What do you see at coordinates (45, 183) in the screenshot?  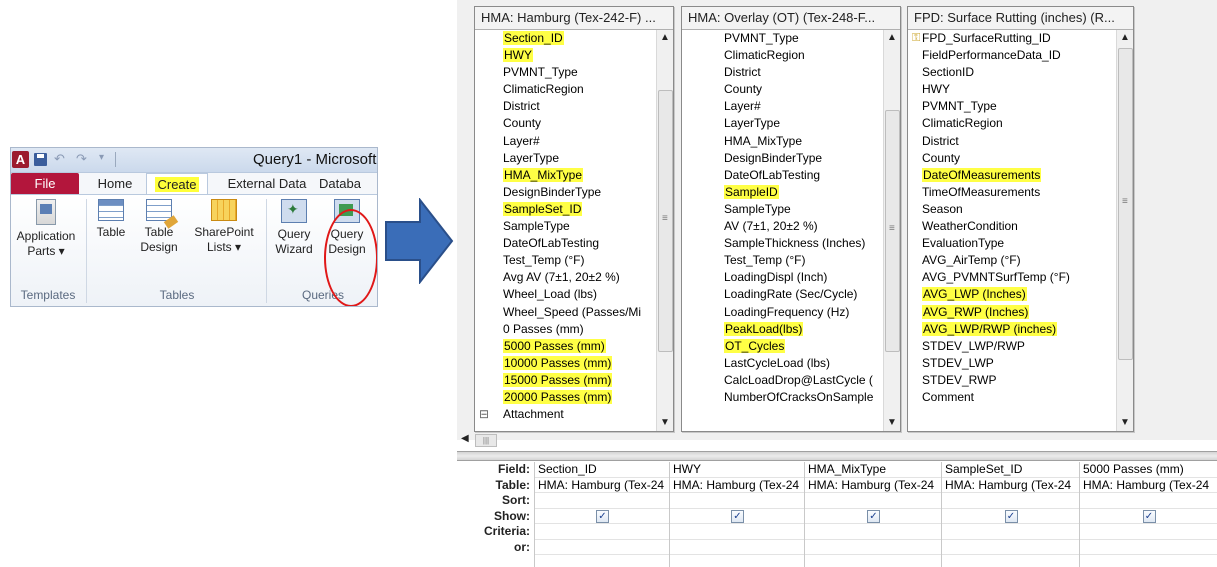 I see `tab-file: File` at bounding box center [45, 183].